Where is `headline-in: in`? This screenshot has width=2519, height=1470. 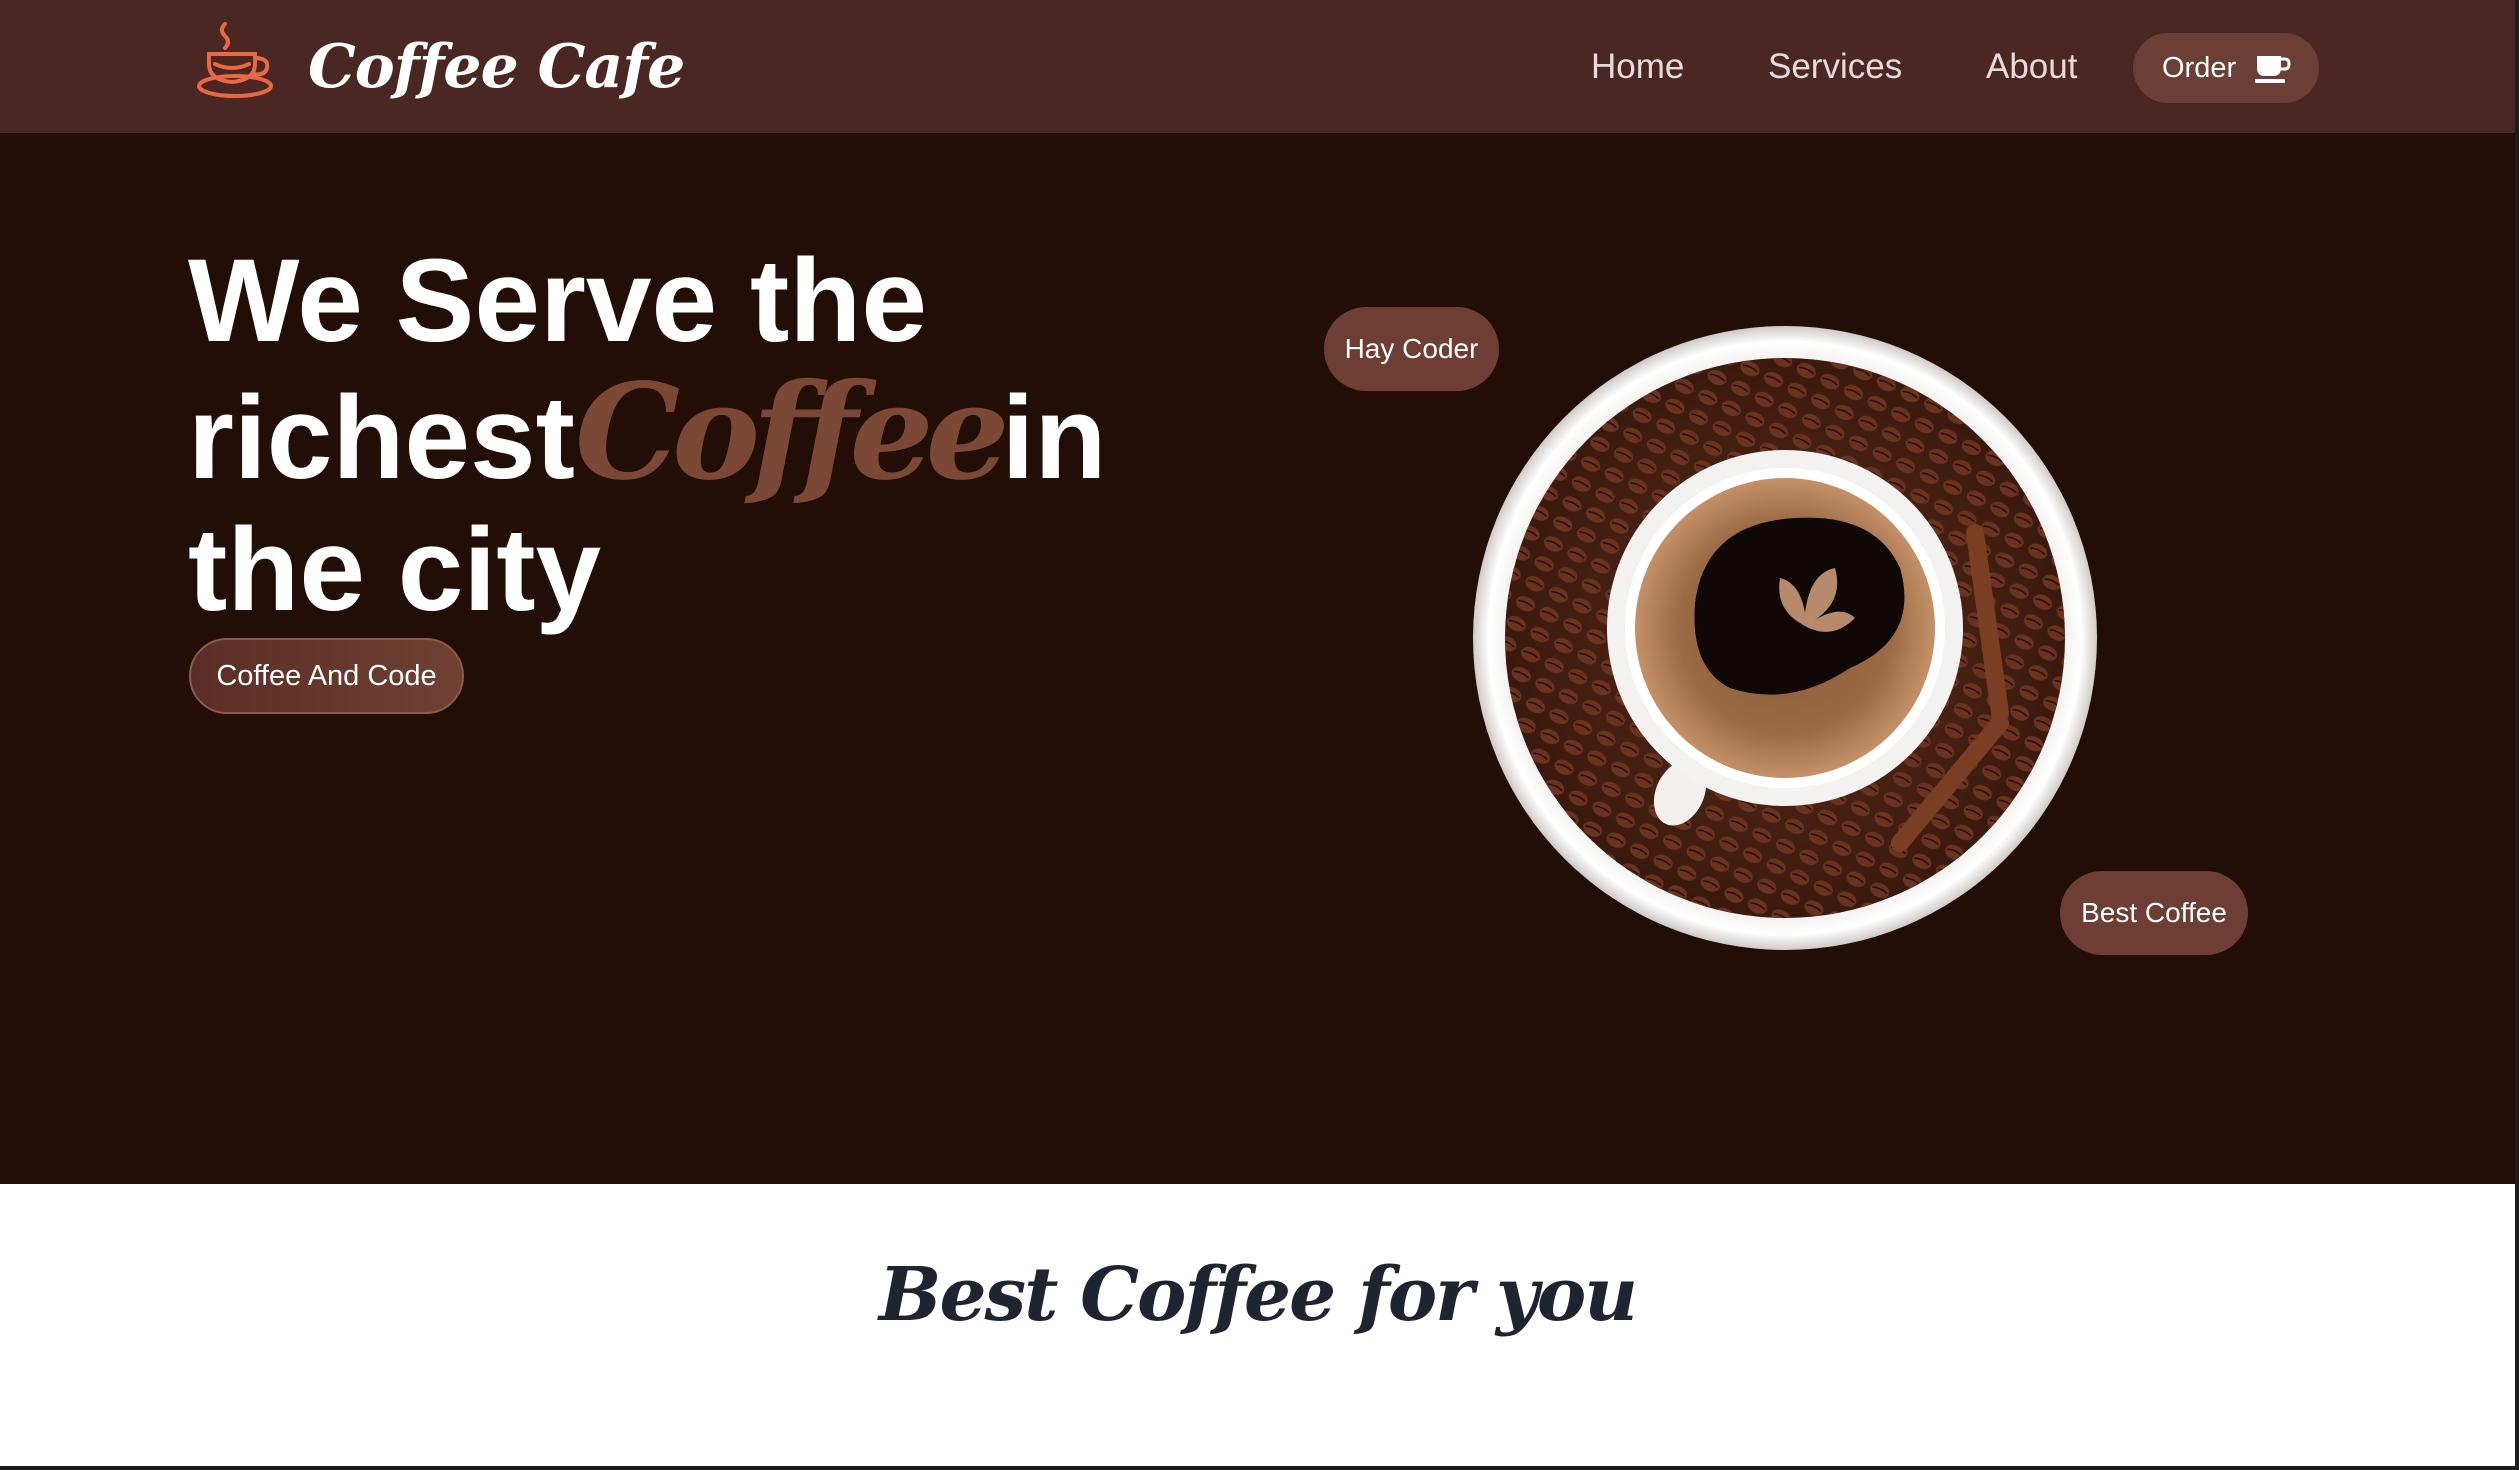
headline-in: in is located at coordinates (1054, 438).